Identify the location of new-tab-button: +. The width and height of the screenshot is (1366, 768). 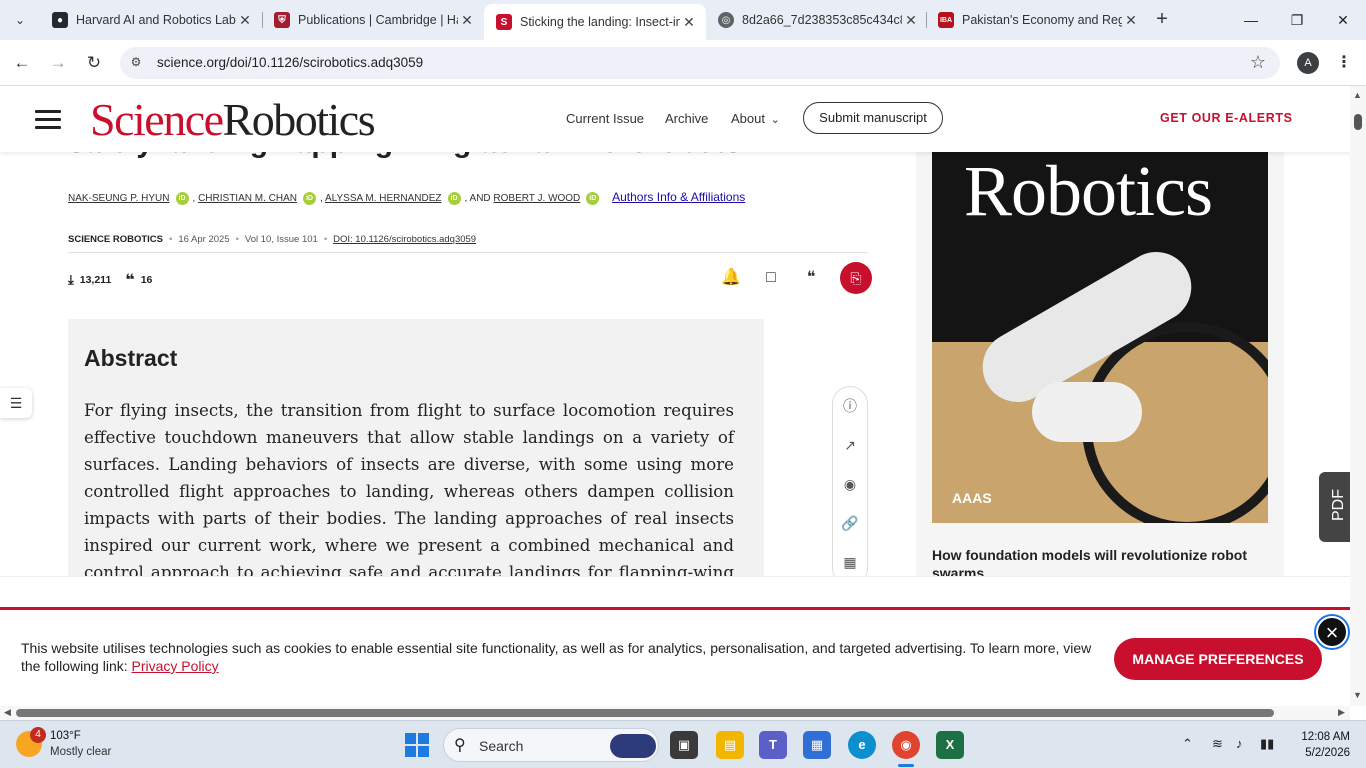
(1162, 20).